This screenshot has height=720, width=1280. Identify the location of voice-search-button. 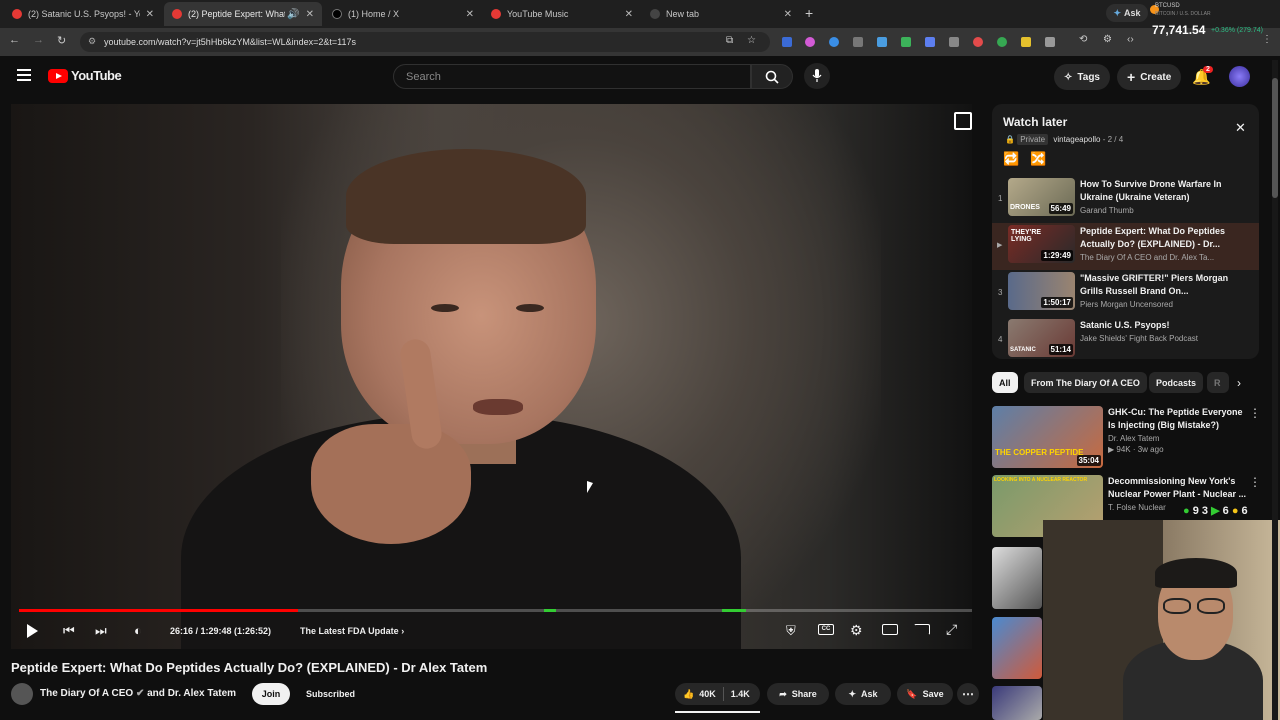
(817, 76).